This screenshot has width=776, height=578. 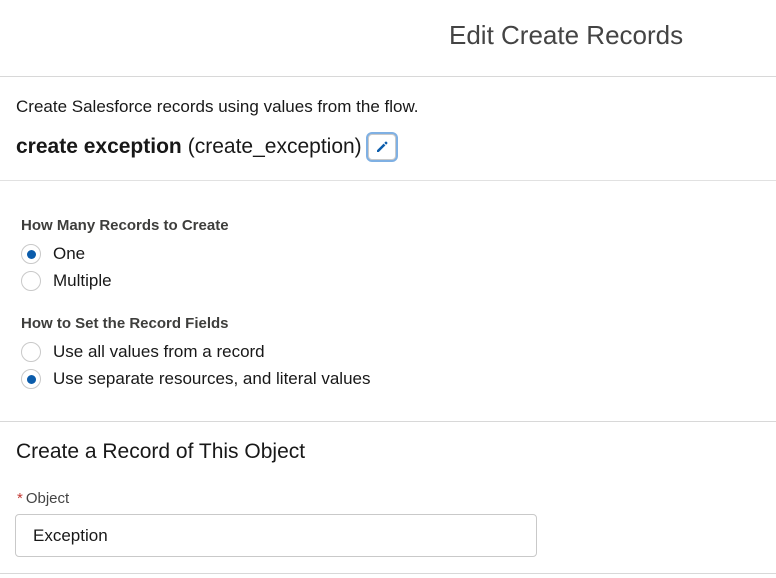 I want to click on radio-one: One, so click(x=53, y=254).